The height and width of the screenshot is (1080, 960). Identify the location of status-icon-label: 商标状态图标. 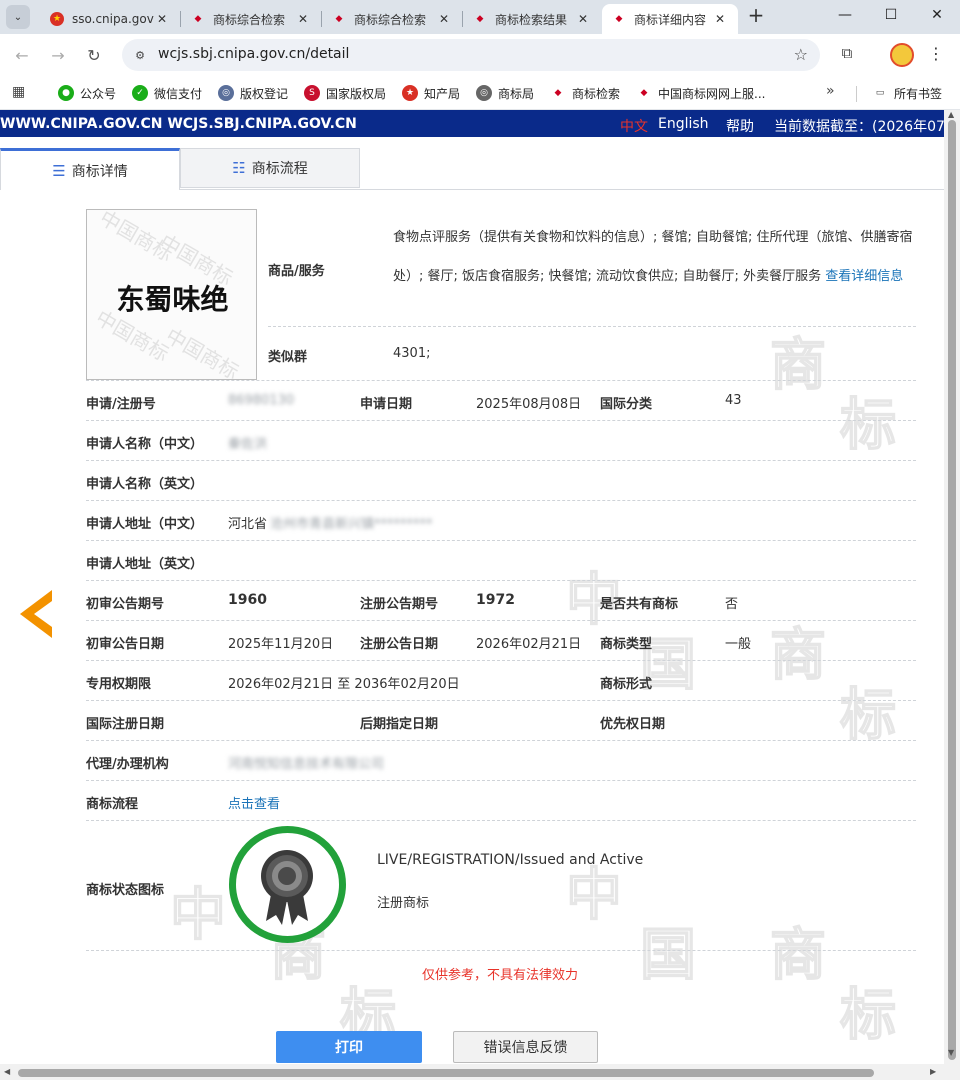
(125, 890).